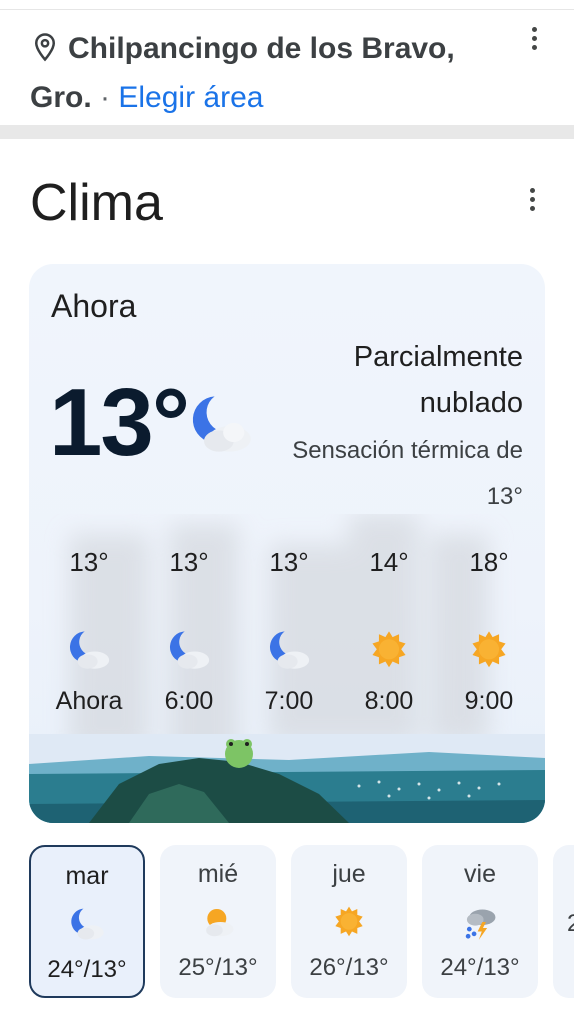 Image resolution: width=574 pixels, height=1024 pixels. Describe the element at coordinates (96, 203) in the screenshot. I see `weather-title: Clima` at that location.